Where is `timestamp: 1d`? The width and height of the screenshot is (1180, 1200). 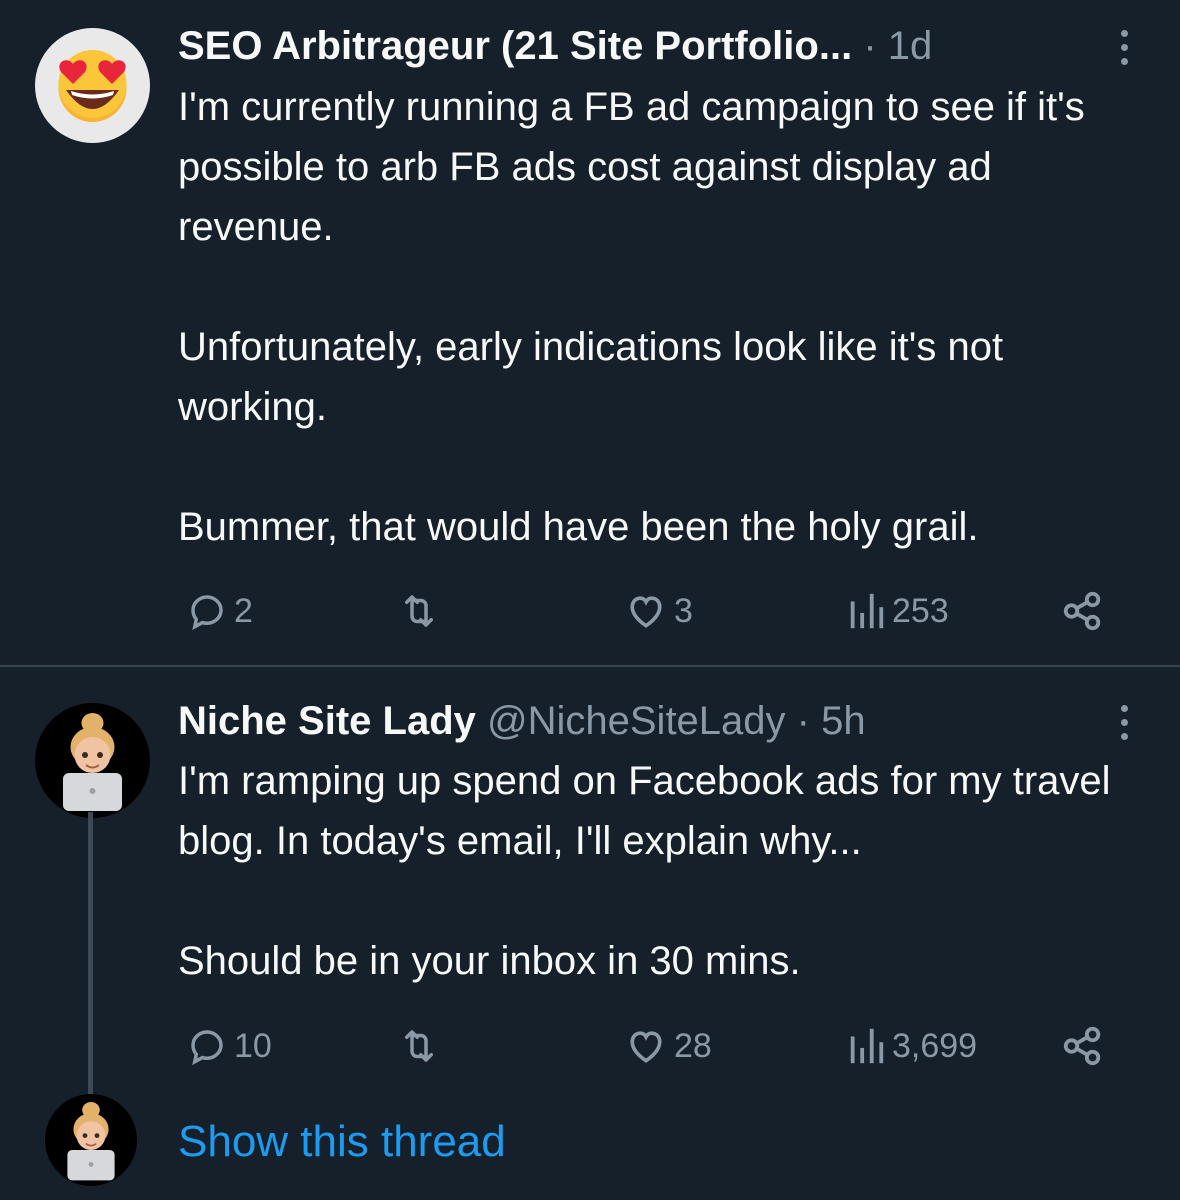 timestamp: 1d is located at coordinates (910, 46).